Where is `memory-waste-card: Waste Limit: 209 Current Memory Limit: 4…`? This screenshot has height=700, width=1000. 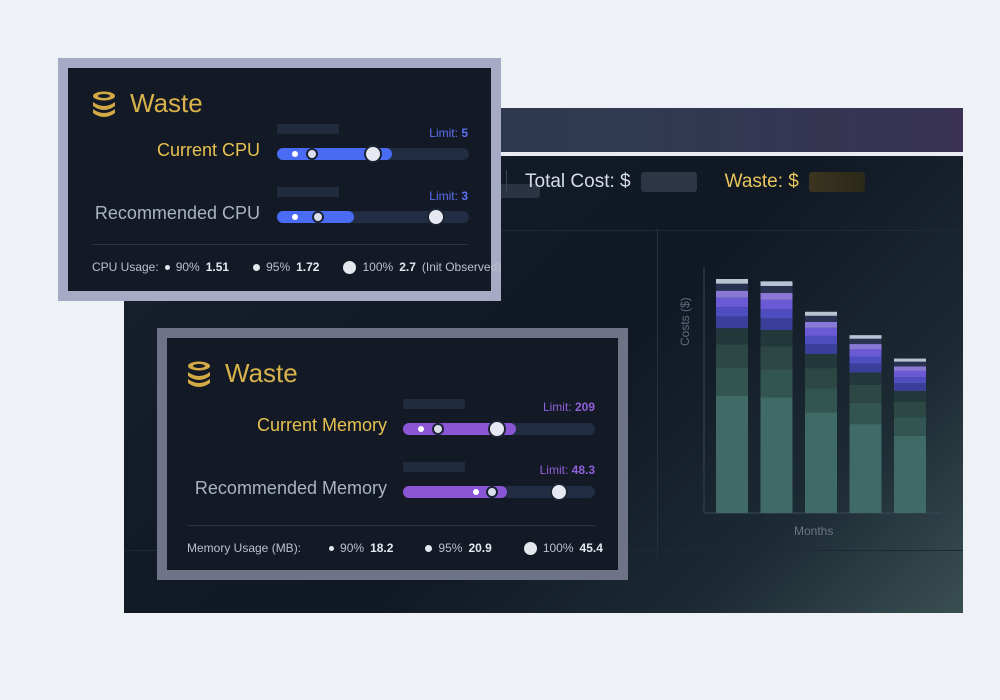 memory-waste-card: Waste Limit: 209 Current Memory Limit: 4… is located at coordinates (392, 454).